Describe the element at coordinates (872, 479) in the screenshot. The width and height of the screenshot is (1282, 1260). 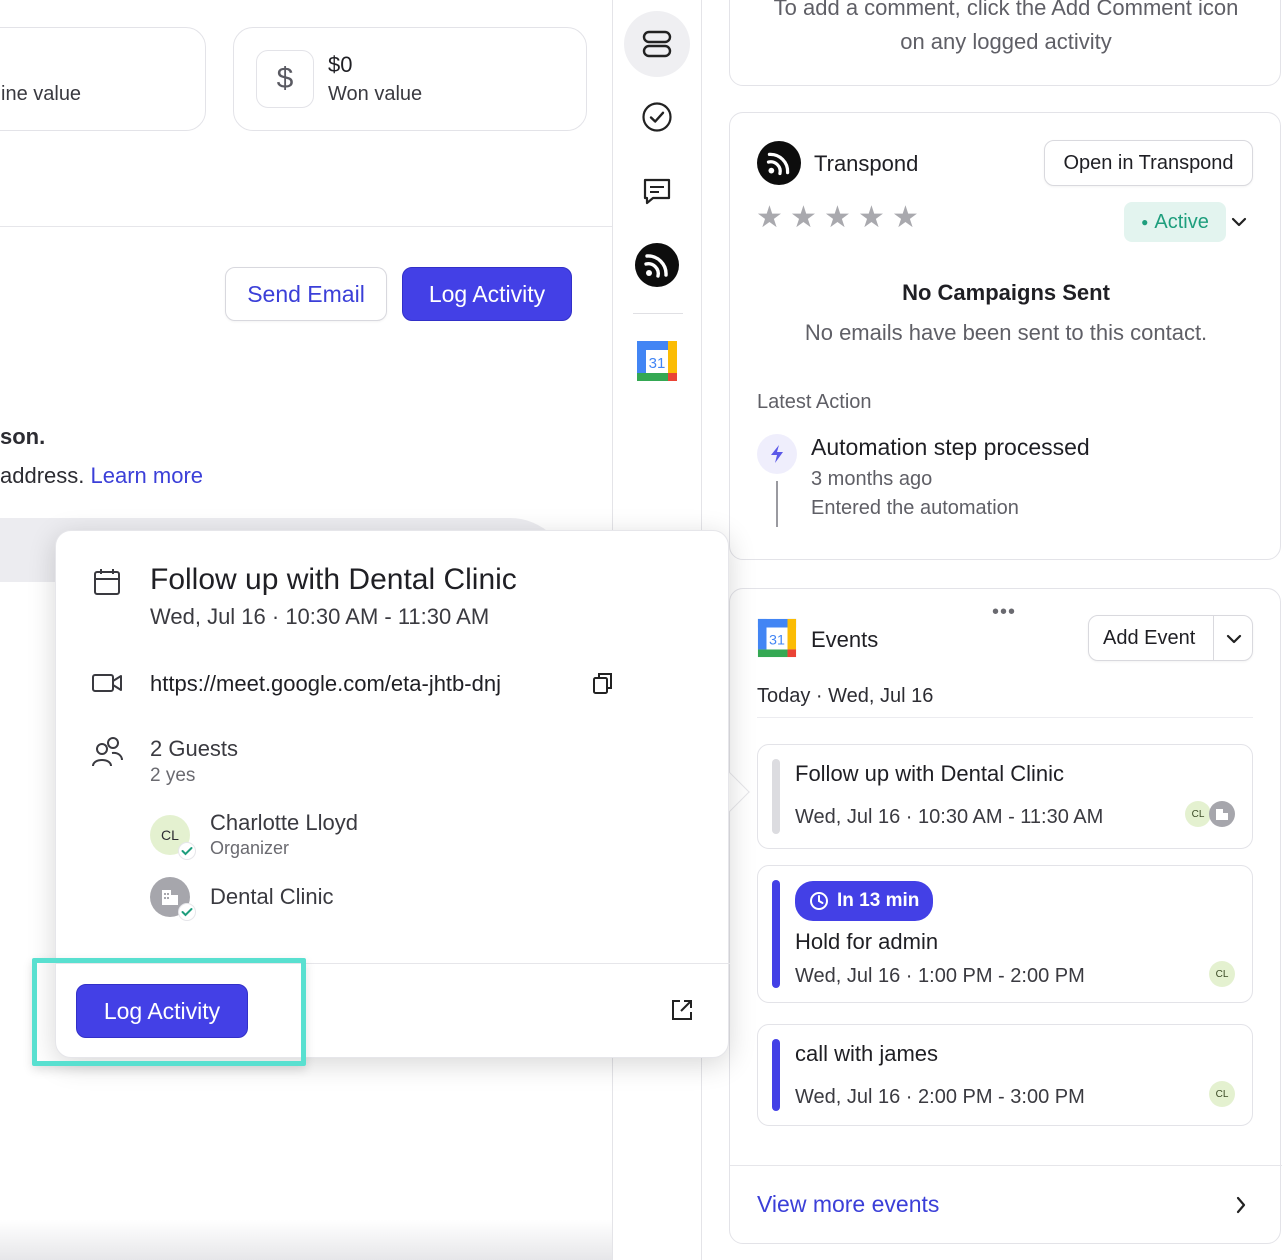
I see `latest-action-time: 3 months ago` at that location.